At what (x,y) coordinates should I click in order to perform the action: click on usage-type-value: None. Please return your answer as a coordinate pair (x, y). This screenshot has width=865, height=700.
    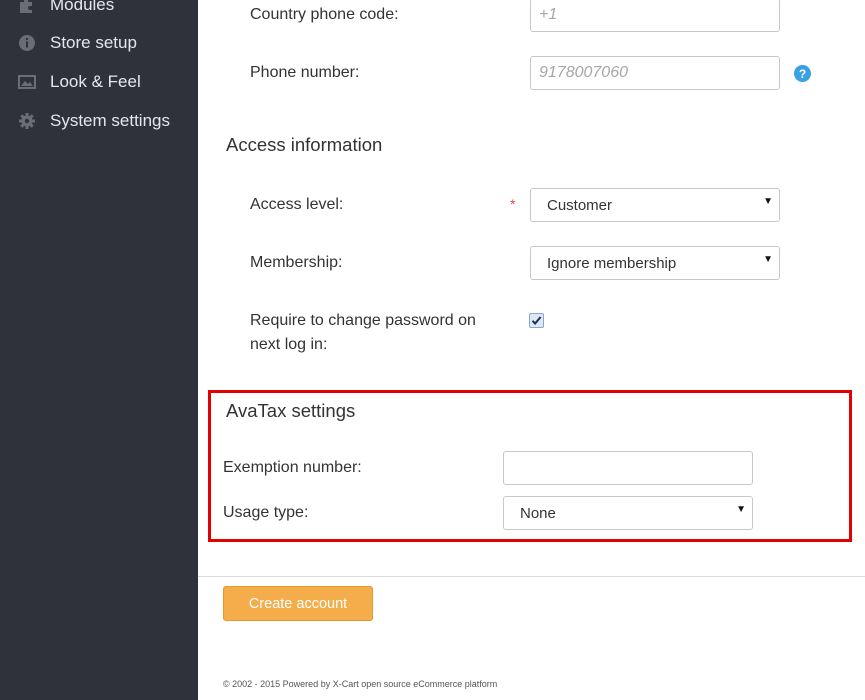
    Looking at the image, I should click on (538, 513).